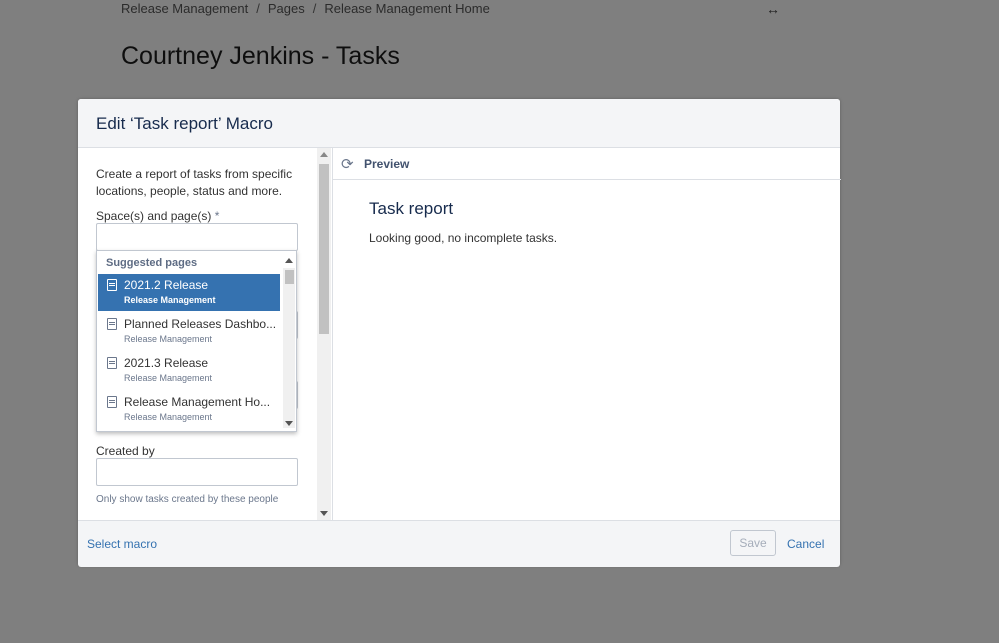 The image size is (999, 643). What do you see at coordinates (387, 164) in the screenshot?
I see `preview-label: Preview` at bounding box center [387, 164].